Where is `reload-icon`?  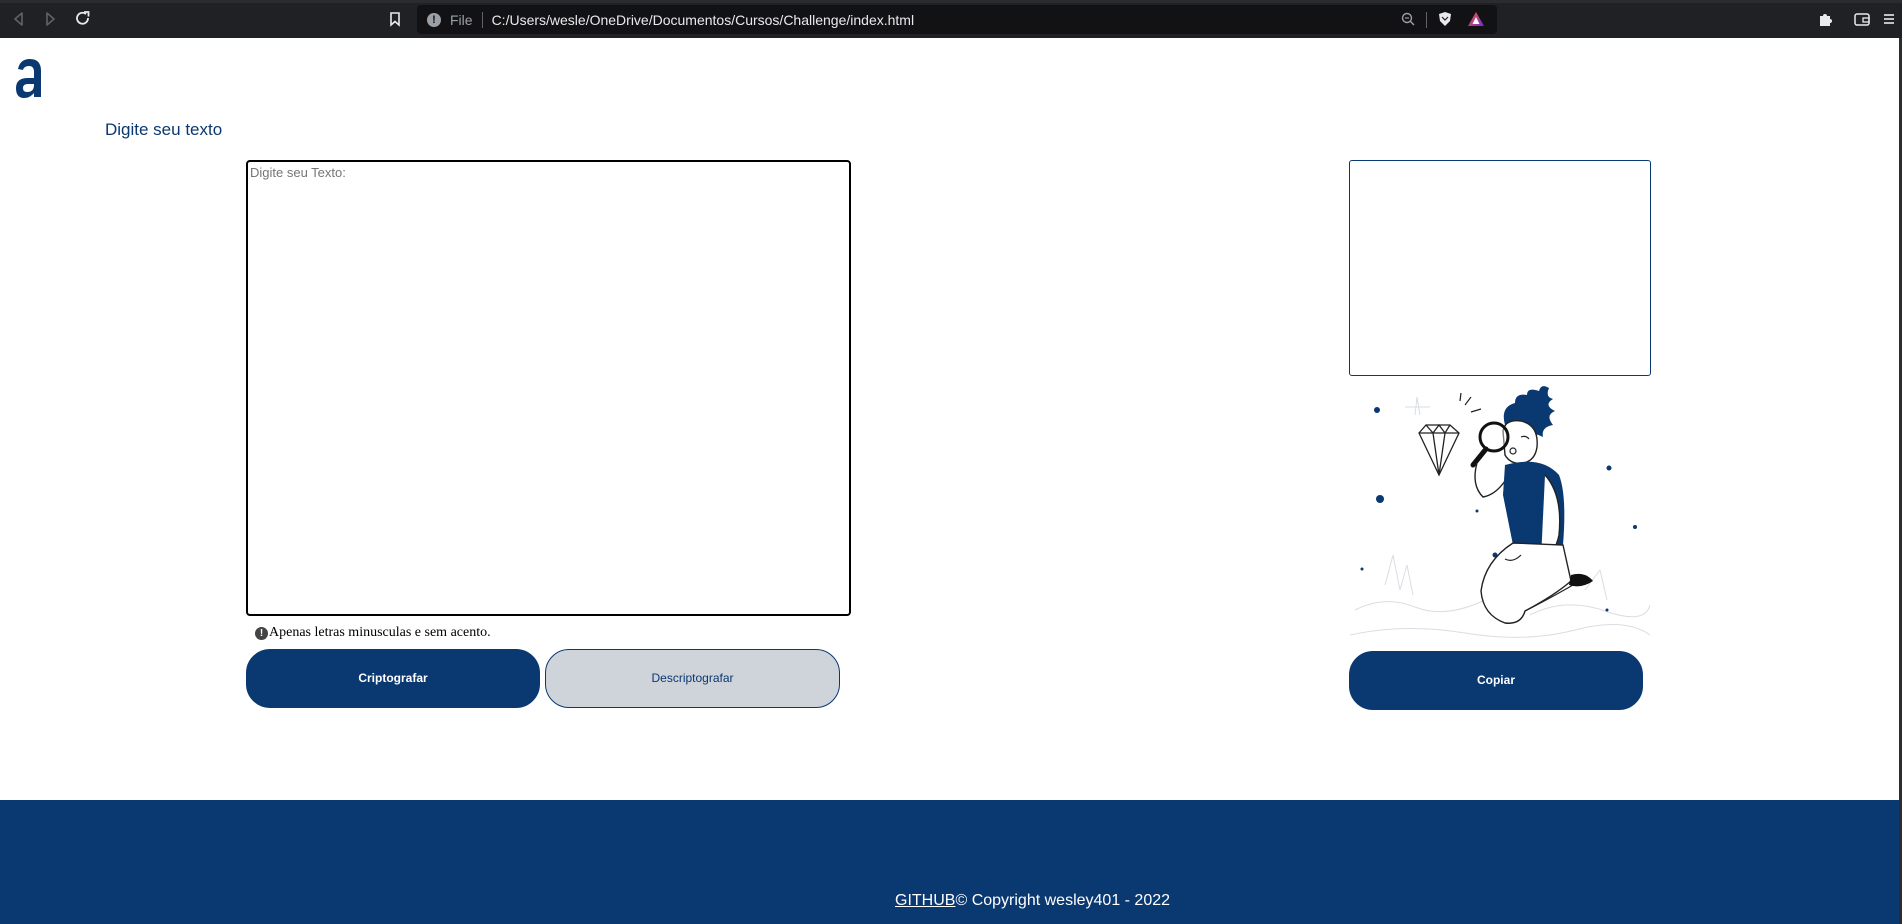
reload-icon is located at coordinates (83, 19).